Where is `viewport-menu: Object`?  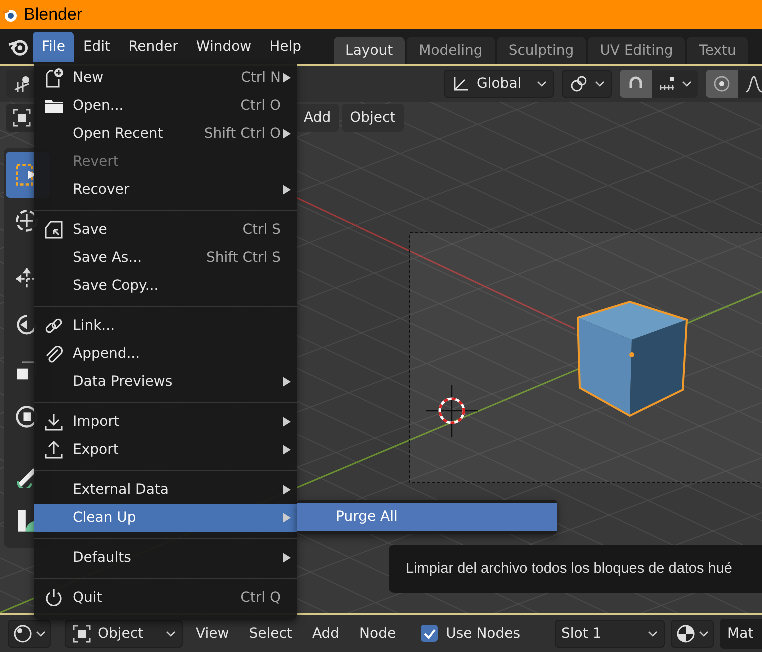 viewport-menu: Object is located at coordinates (373, 118).